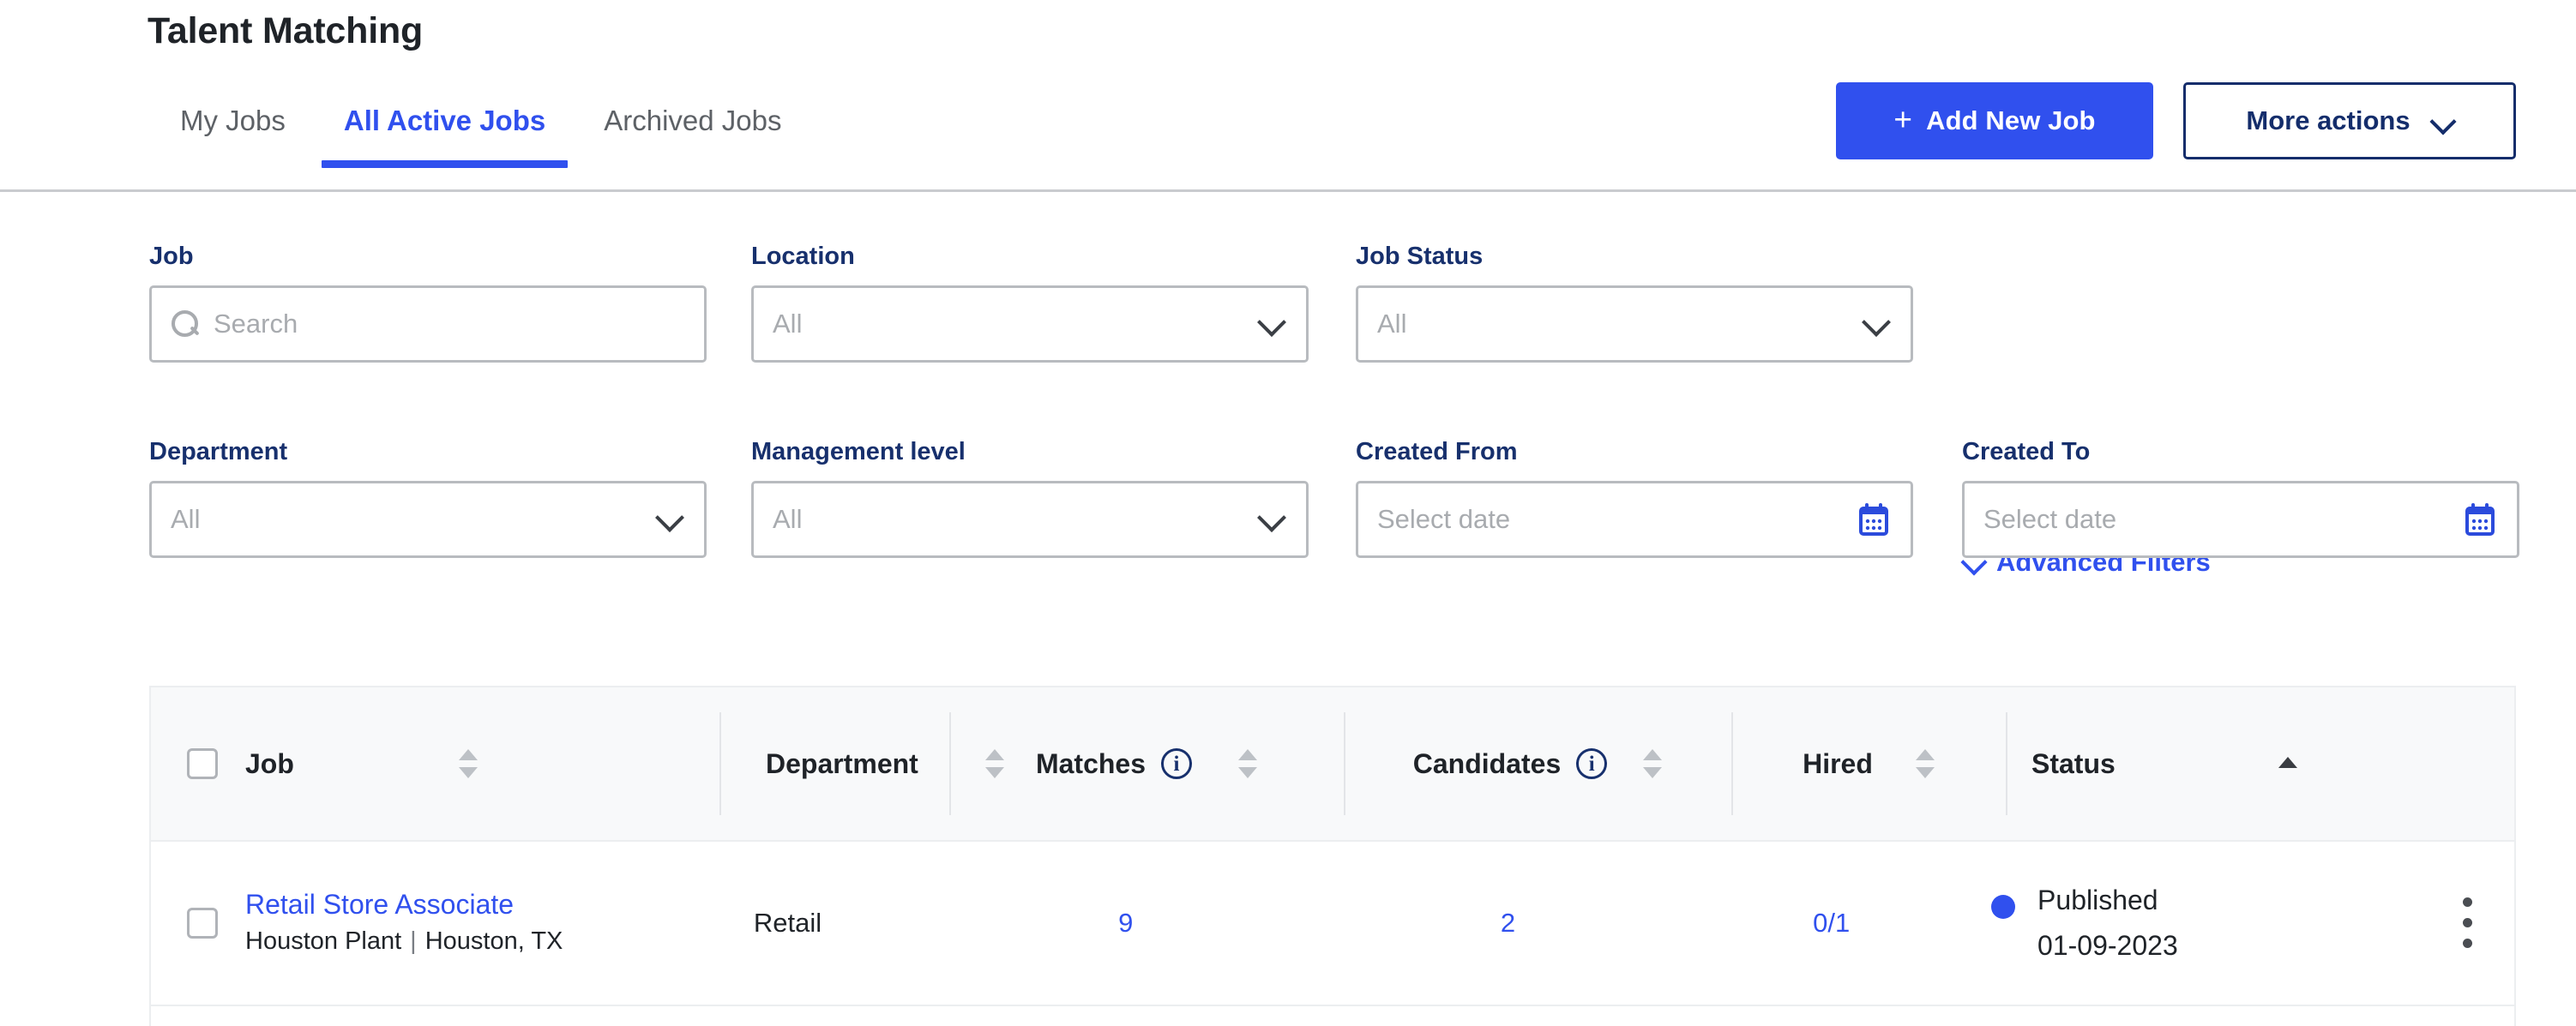 The width and height of the screenshot is (2576, 1026). I want to click on created-to-date-input: Select date, so click(2240, 519).